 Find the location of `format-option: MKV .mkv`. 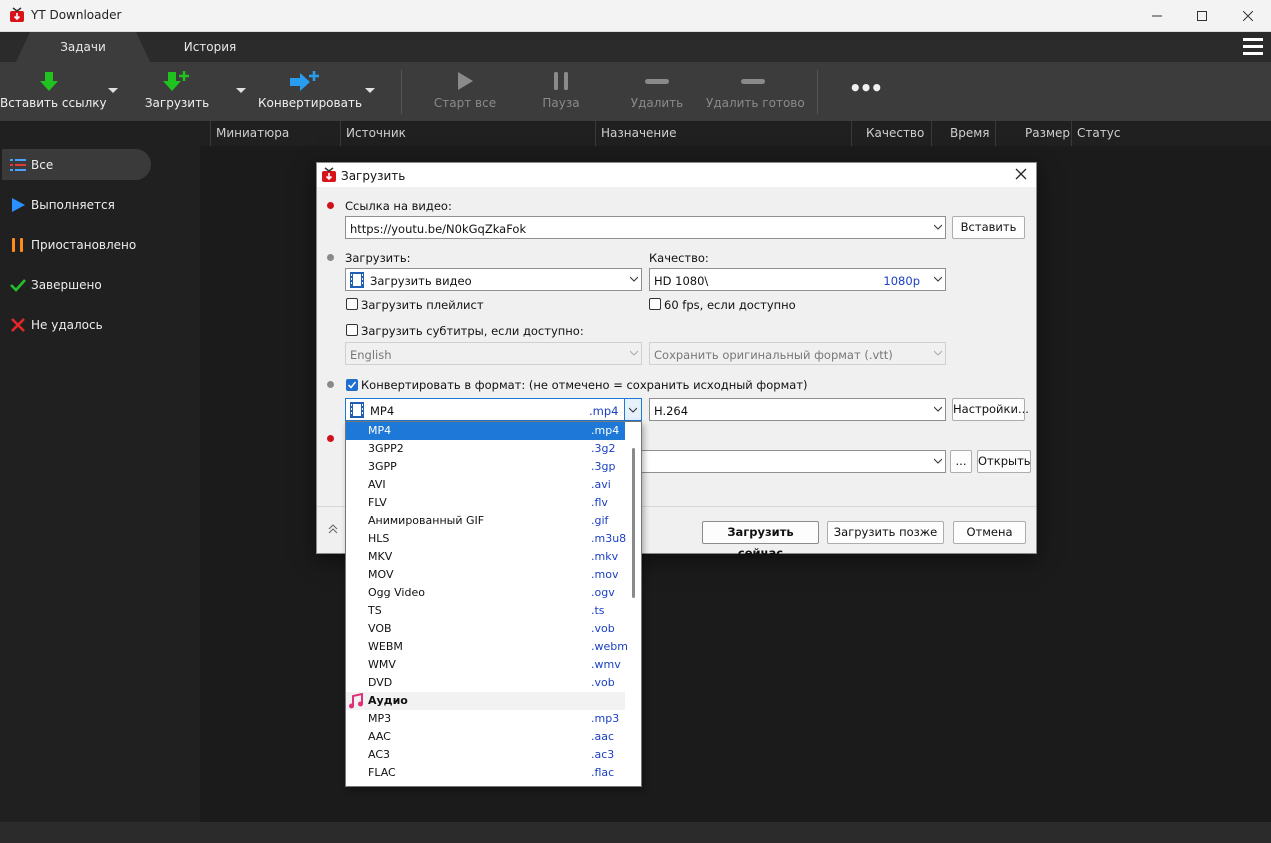

format-option: MKV .mkv is located at coordinates (485, 557).